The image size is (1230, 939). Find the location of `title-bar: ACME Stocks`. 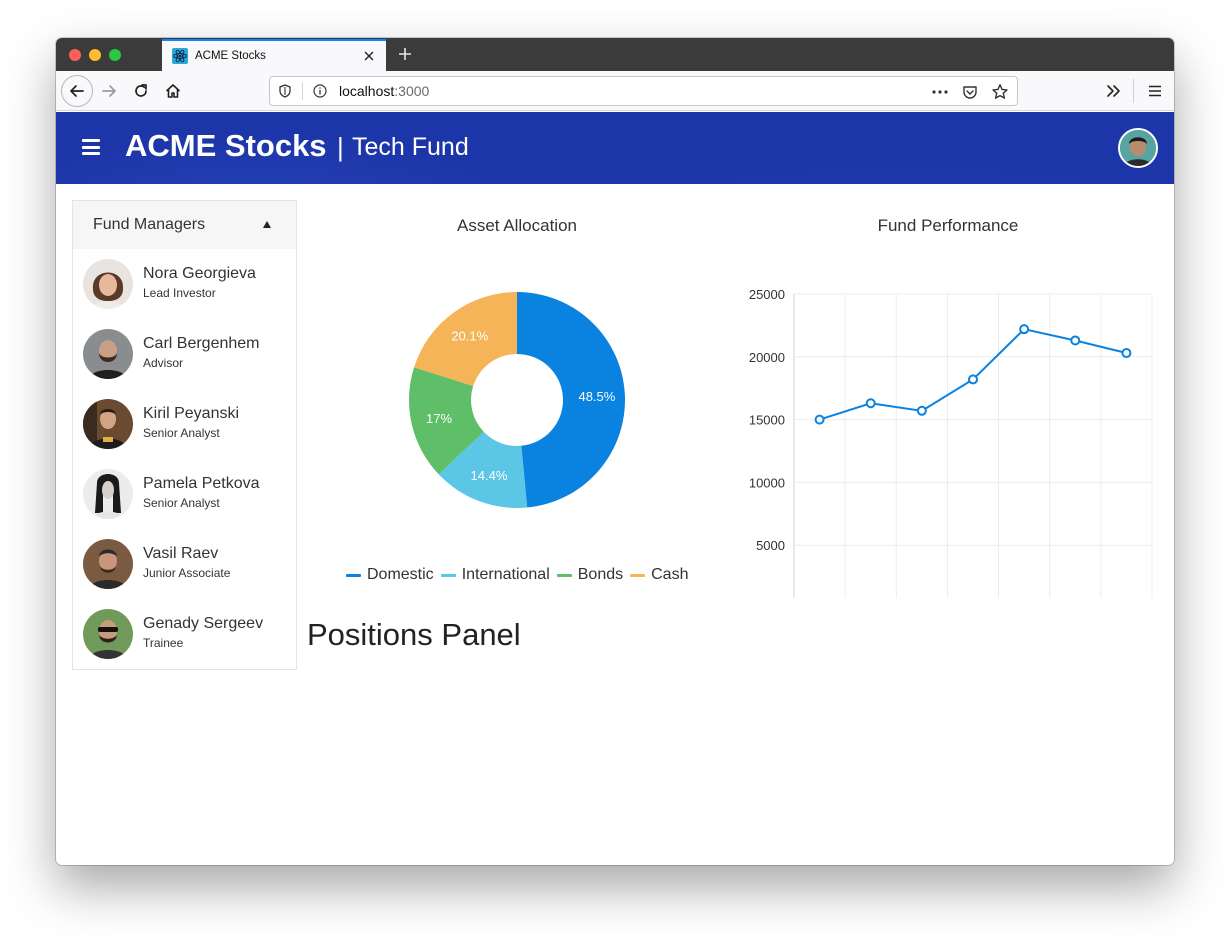

title-bar: ACME Stocks is located at coordinates (615, 54).